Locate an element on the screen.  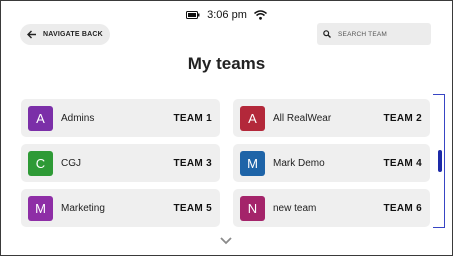
status-time: 3:06 pm is located at coordinates (227, 15).